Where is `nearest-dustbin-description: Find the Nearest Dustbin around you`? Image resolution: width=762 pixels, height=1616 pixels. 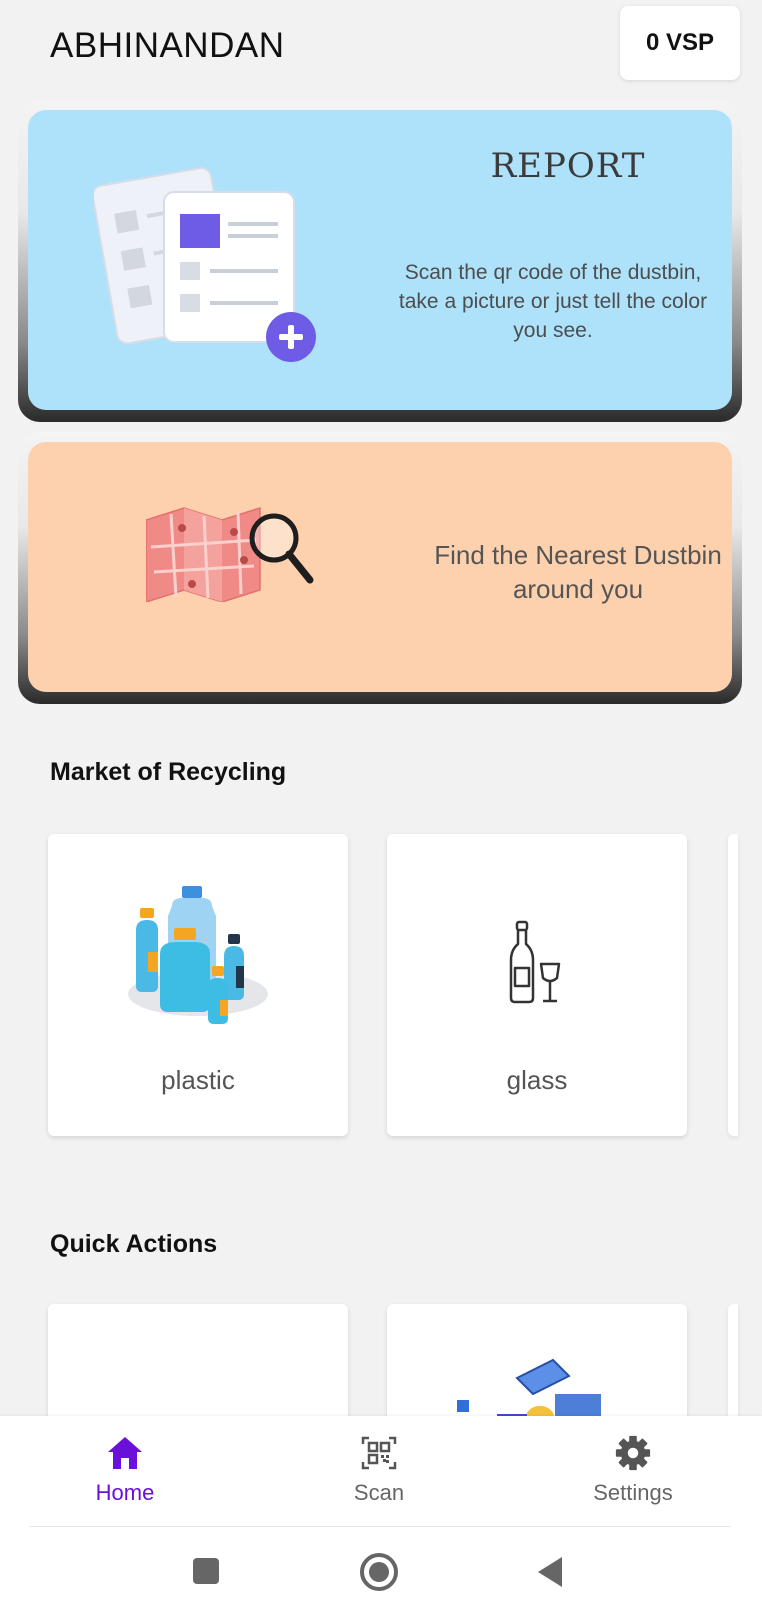 nearest-dustbin-description: Find the Nearest Dustbin around you is located at coordinates (578, 572).